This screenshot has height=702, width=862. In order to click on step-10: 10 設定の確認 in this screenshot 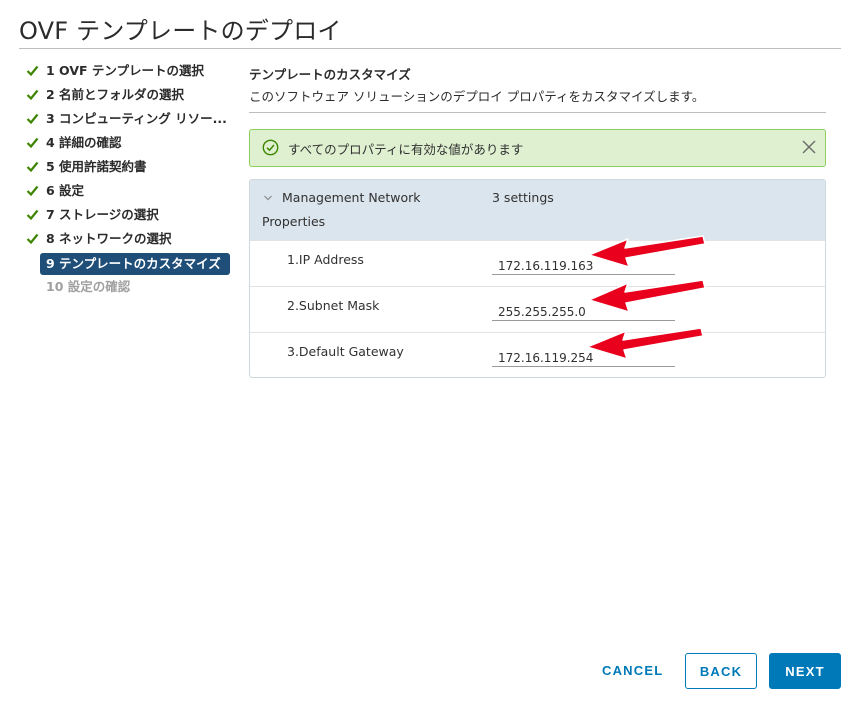, I will do `click(131, 288)`.